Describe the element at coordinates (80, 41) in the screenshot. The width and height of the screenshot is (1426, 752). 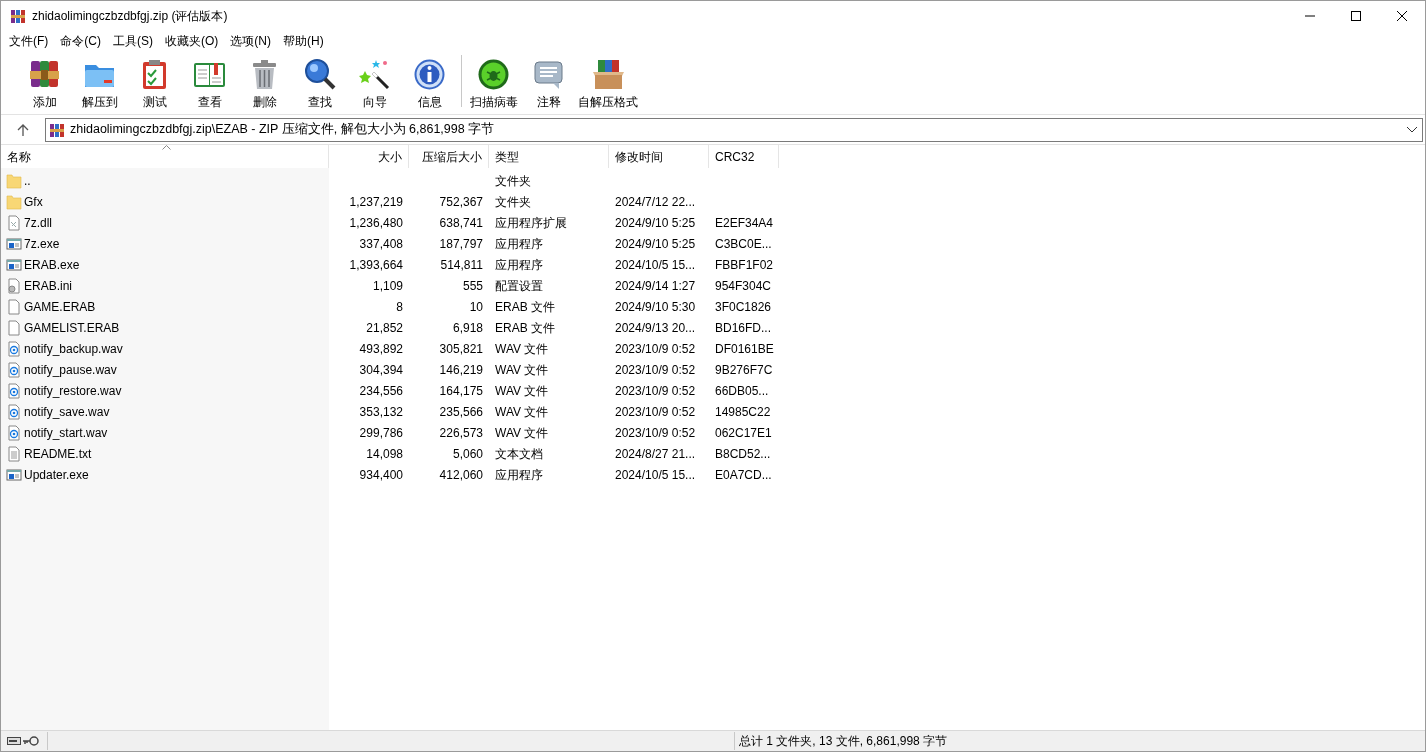
I see `menu-item: 命令(C)` at that location.